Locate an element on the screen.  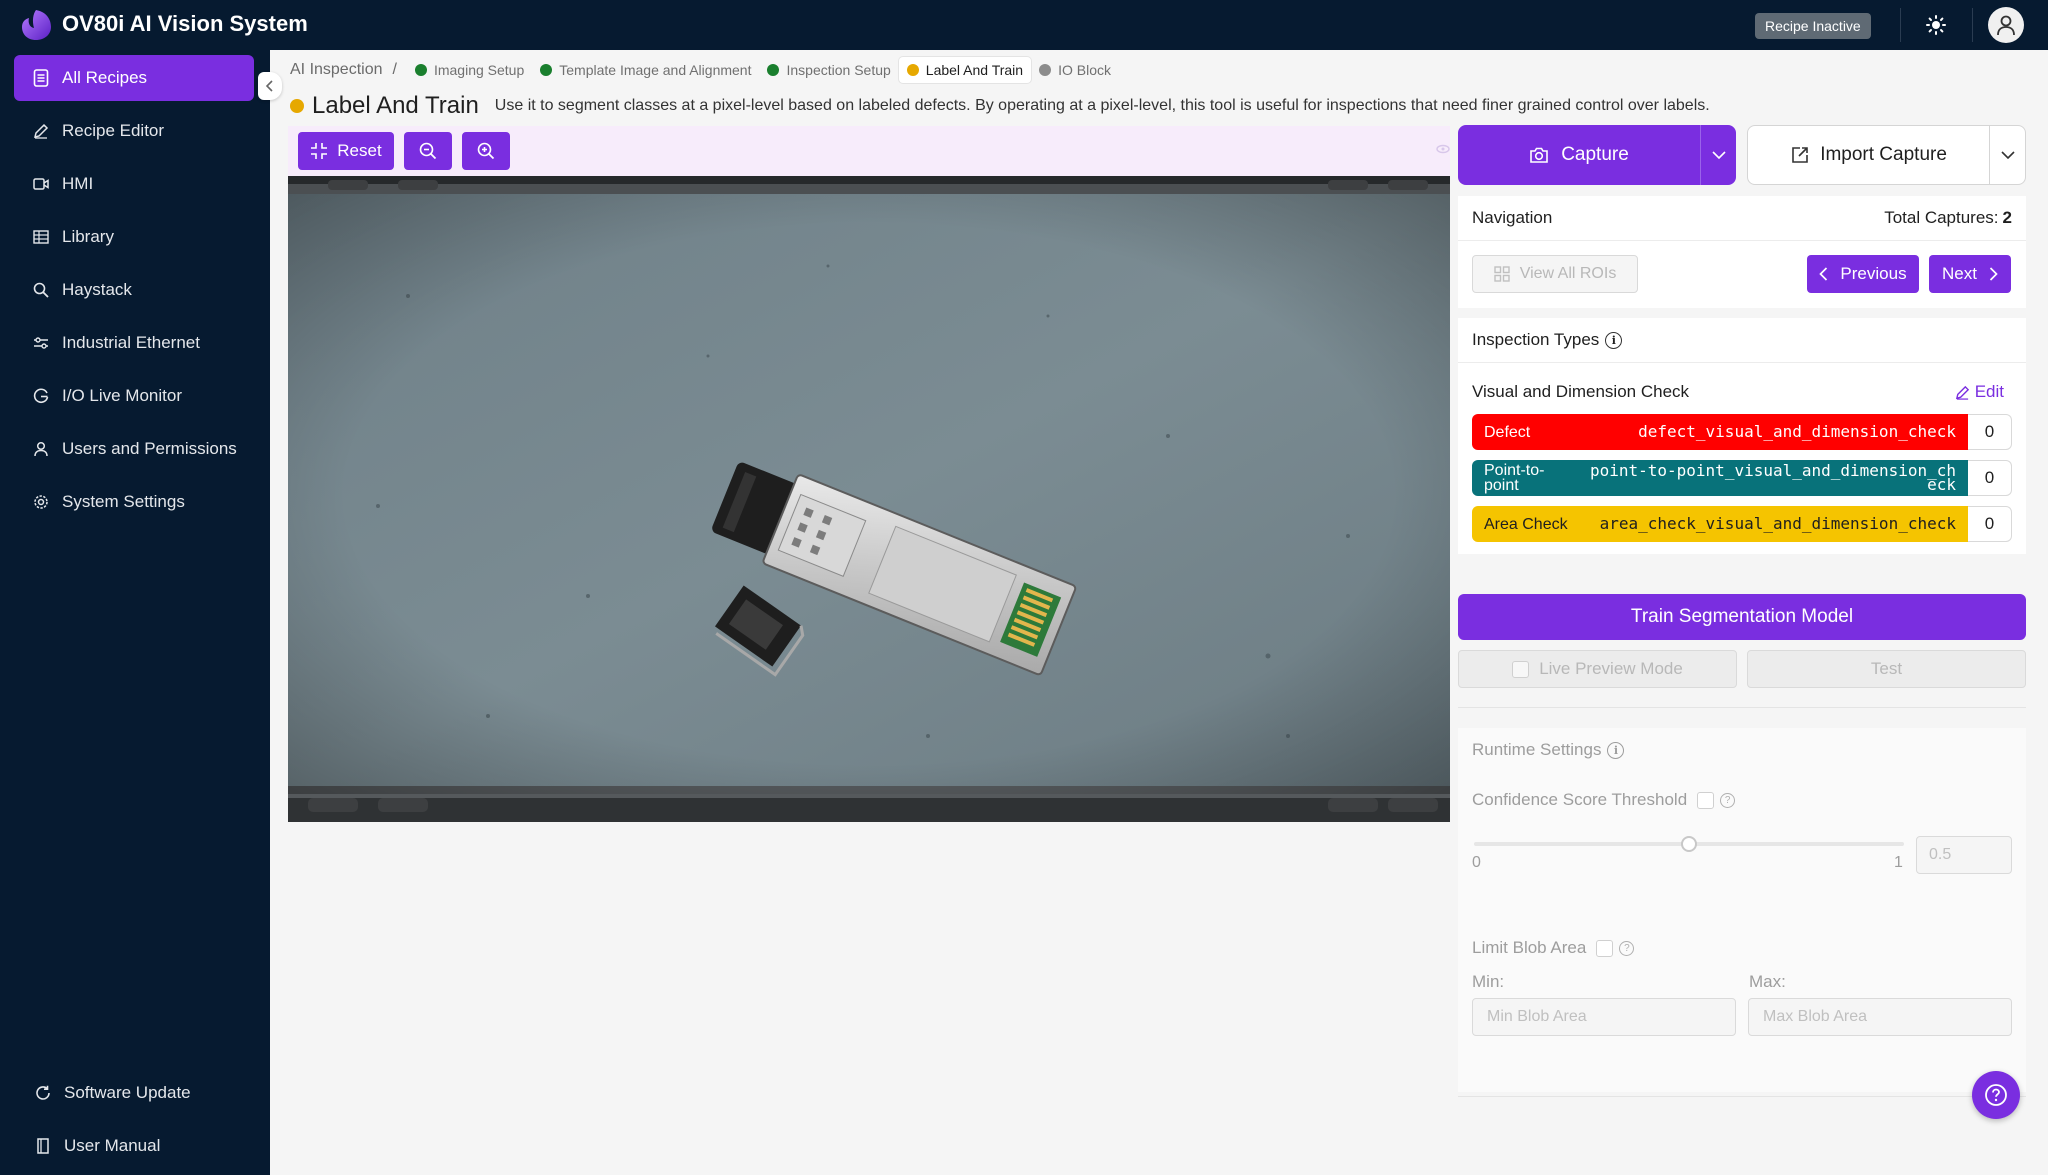
step-io-block: IO Block is located at coordinates (1075, 70).